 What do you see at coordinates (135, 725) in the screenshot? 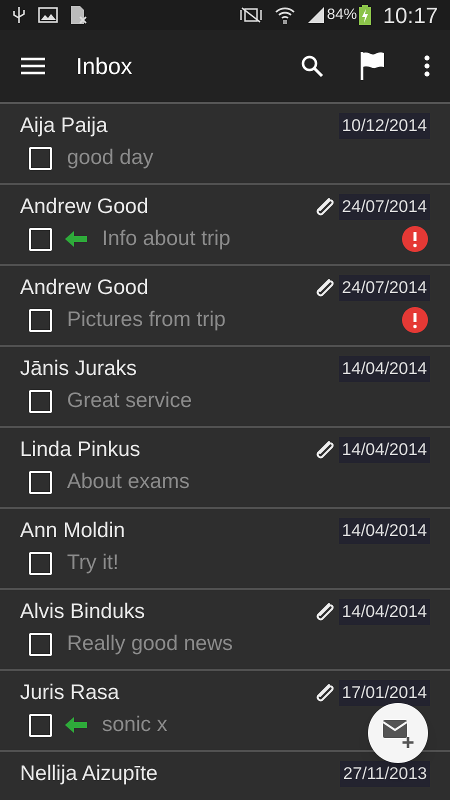
I see `message-subject: sonic x` at bounding box center [135, 725].